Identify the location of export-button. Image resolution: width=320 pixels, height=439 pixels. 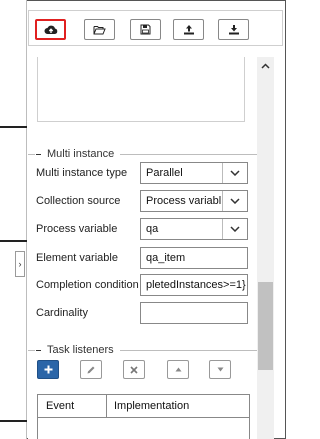
(188, 29).